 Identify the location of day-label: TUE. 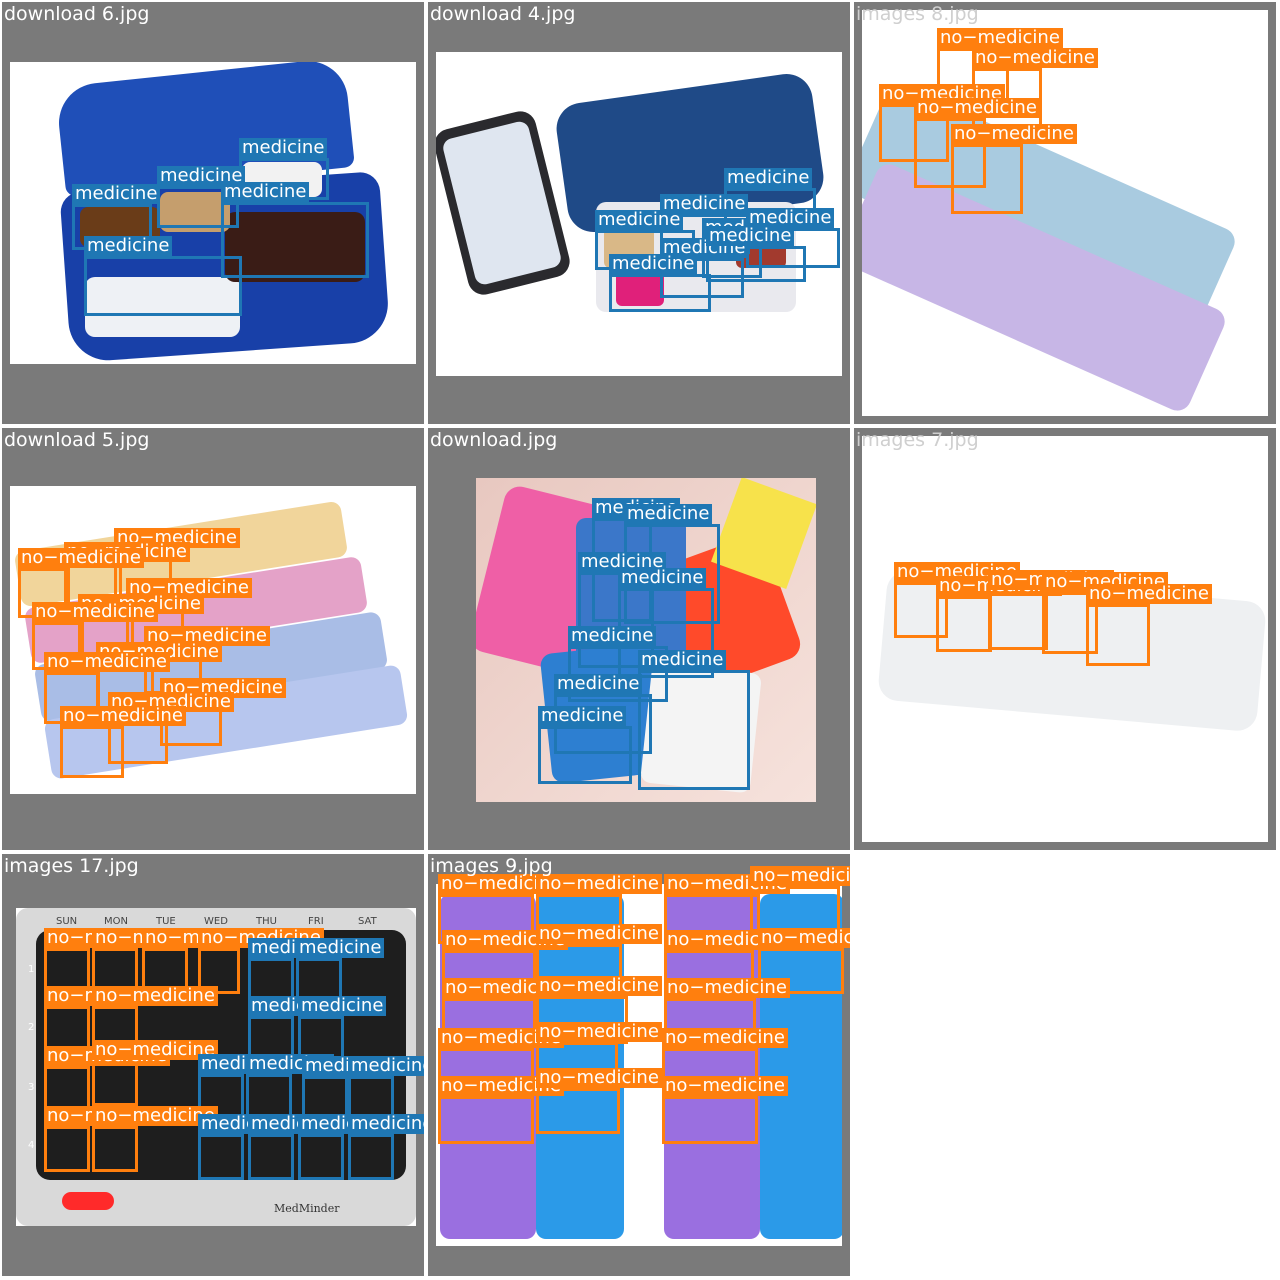
(166, 921).